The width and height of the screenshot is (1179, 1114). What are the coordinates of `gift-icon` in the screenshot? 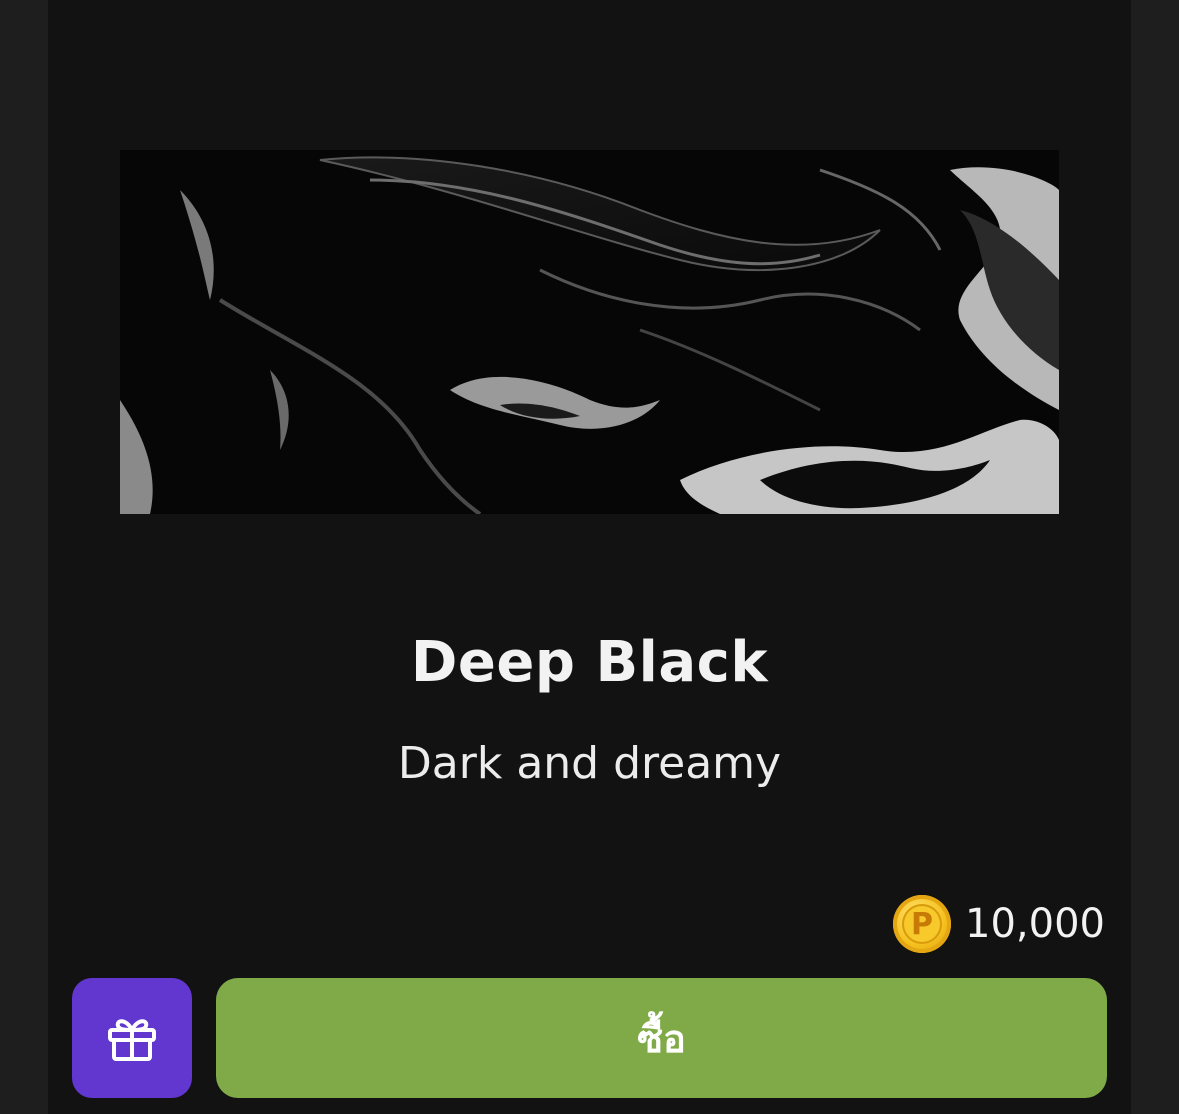 It's located at (132, 1040).